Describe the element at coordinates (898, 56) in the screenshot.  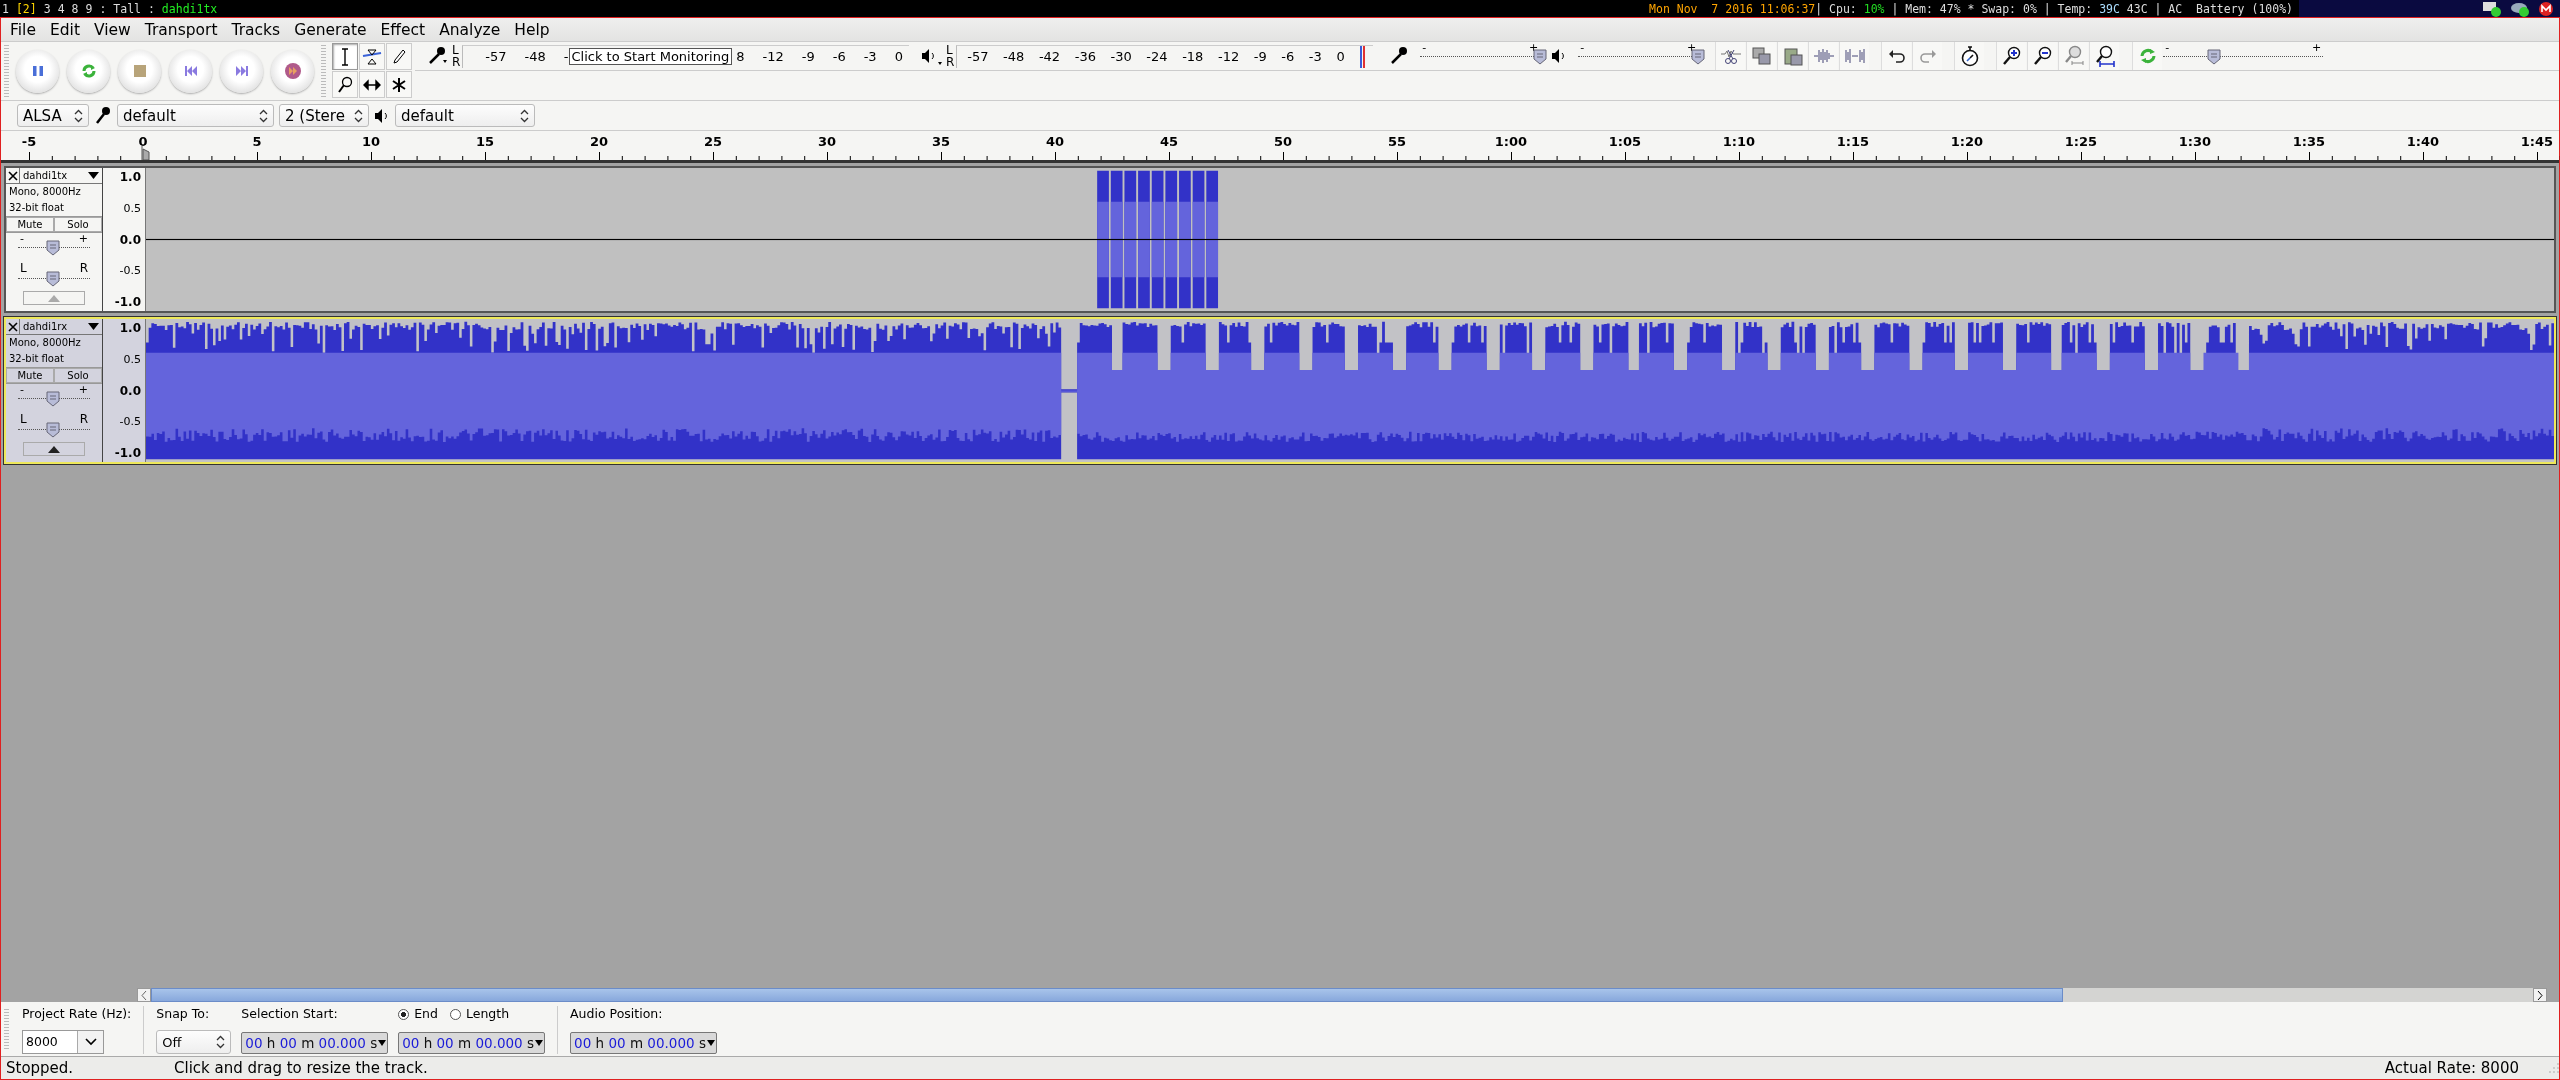
I see `meter-tick-label: 0` at that location.